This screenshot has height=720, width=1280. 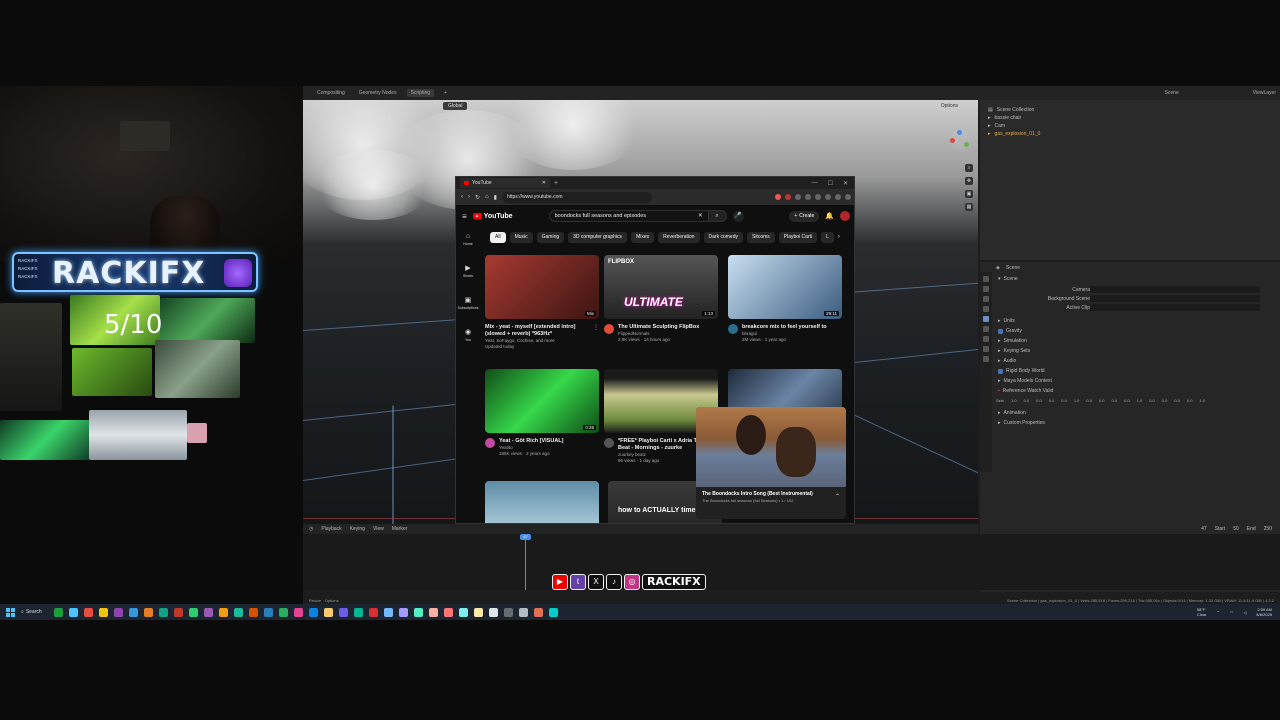 What do you see at coordinates (477, 197) in the screenshot?
I see `reload-icon: ↻` at bounding box center [477, 197].